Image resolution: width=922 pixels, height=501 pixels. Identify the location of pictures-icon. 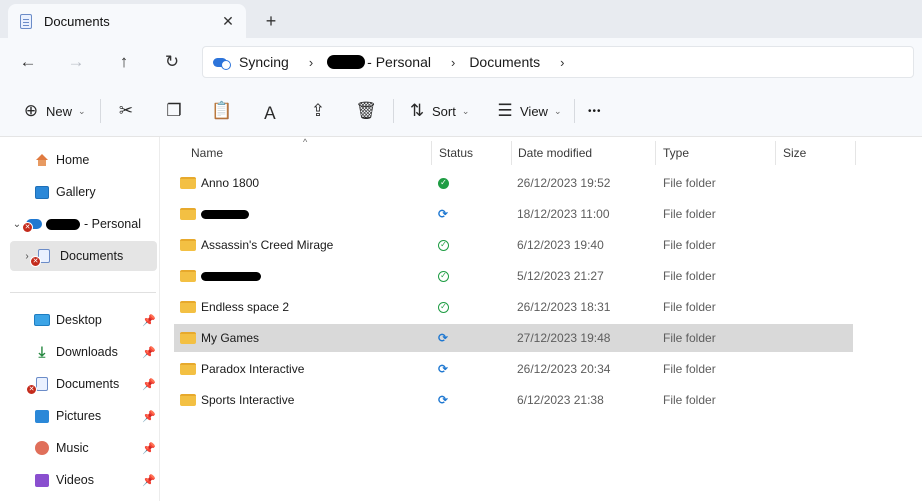
(42, 416).